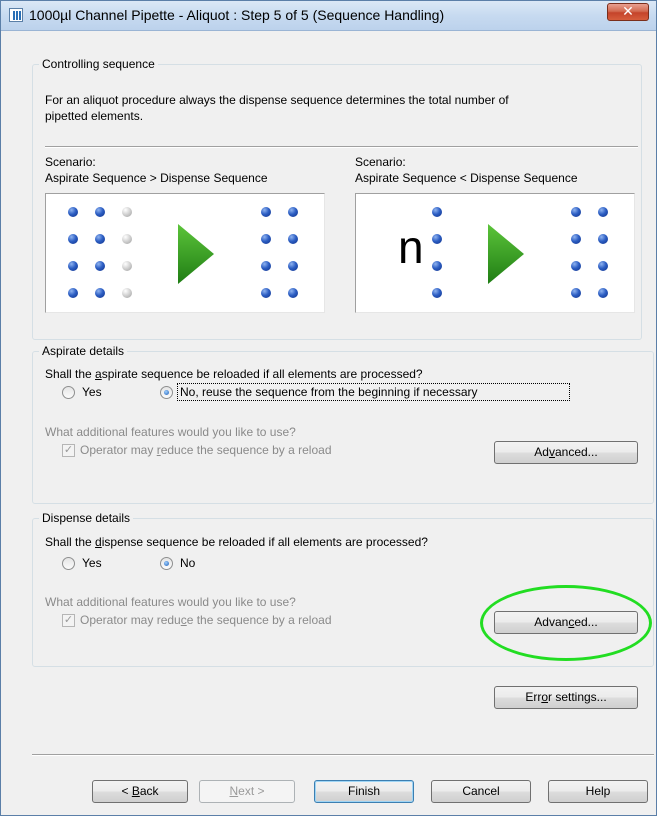 This screenshot has width=657, height=816. What do you see at coordinates (247, 791) in the screenshot?
I see `next-button: Next >` at bounding box center [247, 791].